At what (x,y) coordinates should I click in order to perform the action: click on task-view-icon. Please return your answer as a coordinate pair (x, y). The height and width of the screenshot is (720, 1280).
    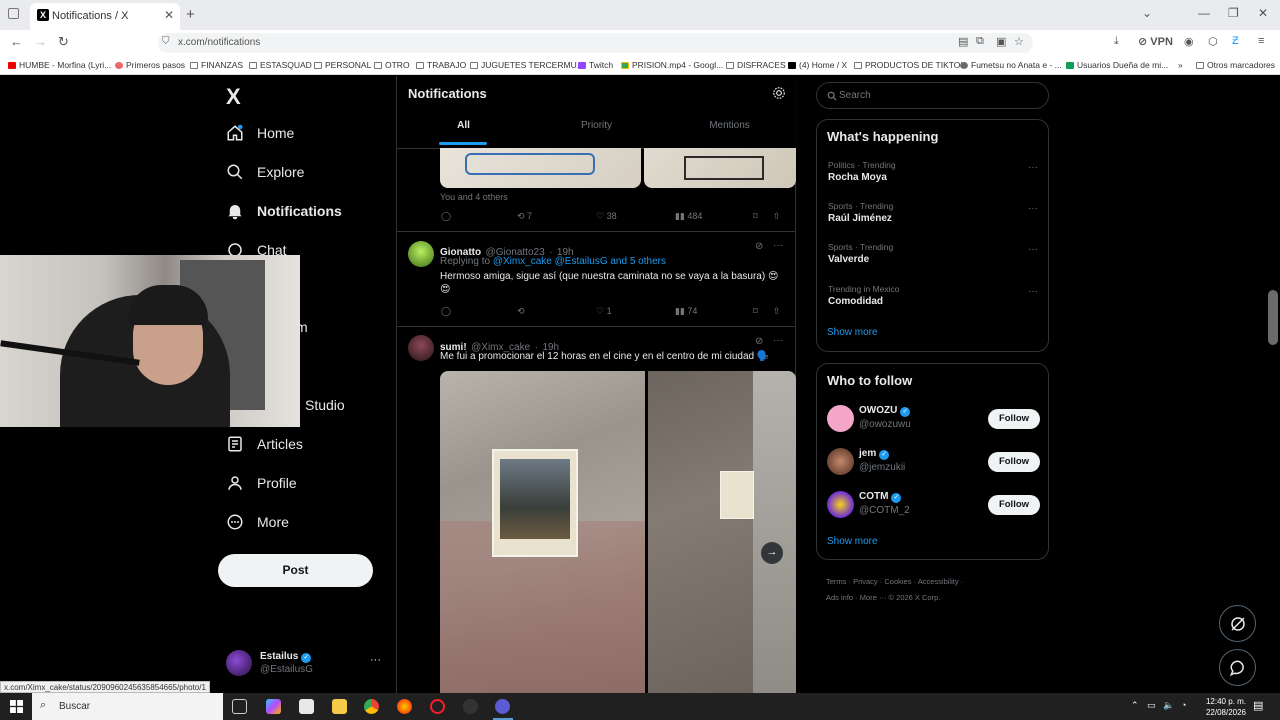
    Looking at the image, I should click on (239, 706).